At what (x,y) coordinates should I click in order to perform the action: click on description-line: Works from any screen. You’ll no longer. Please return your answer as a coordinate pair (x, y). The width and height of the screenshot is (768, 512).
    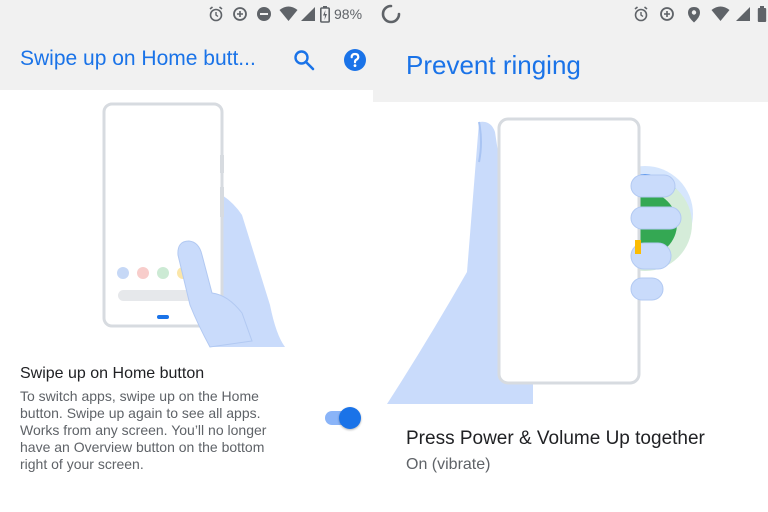
    Looking at the image, I should click on (143, 430).